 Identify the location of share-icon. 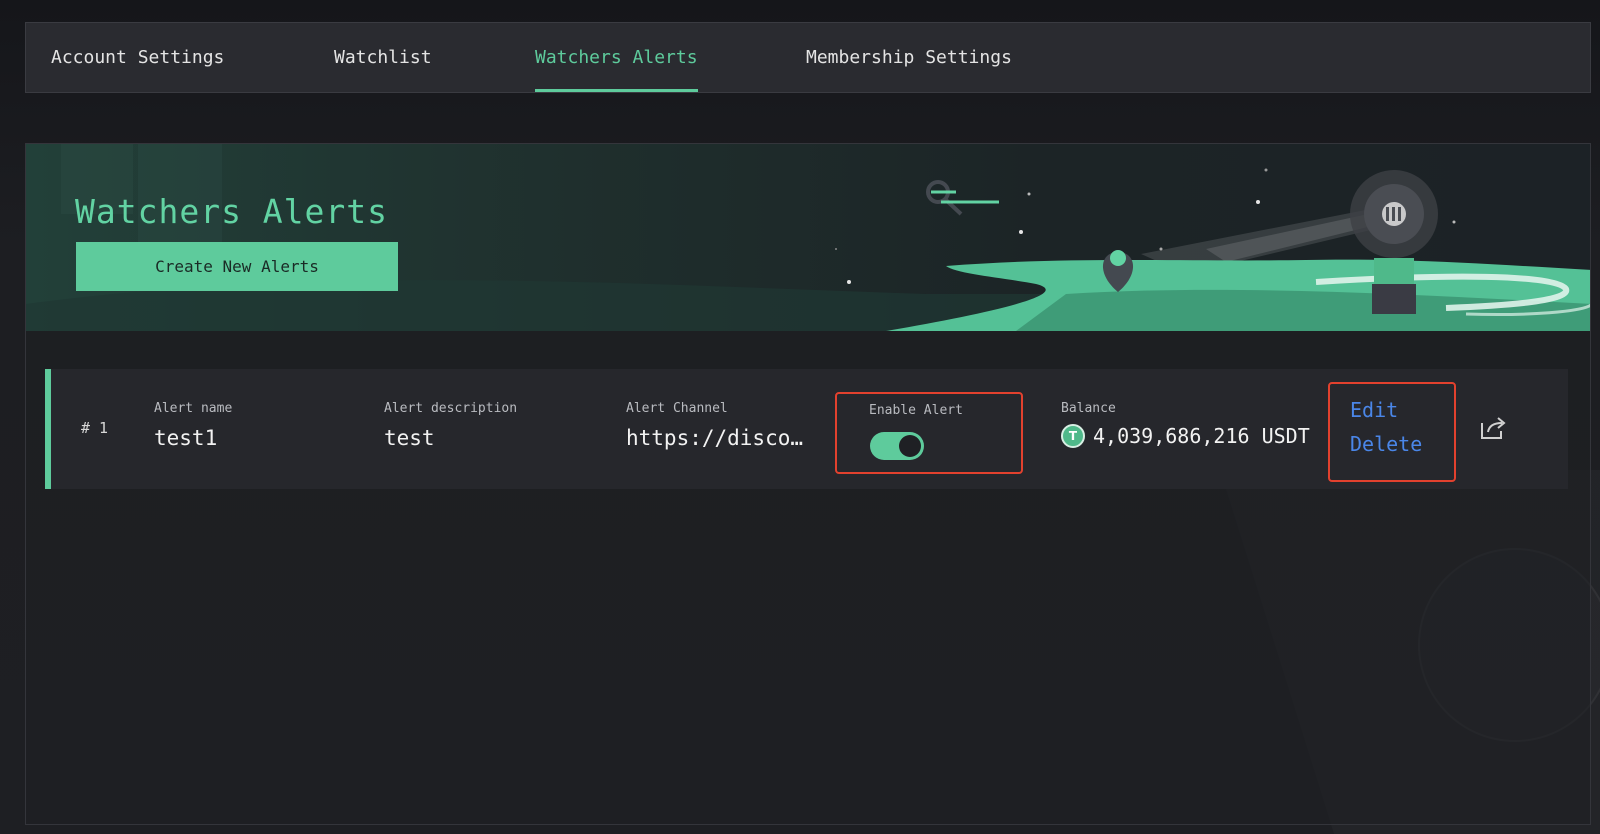
(1493, 428).